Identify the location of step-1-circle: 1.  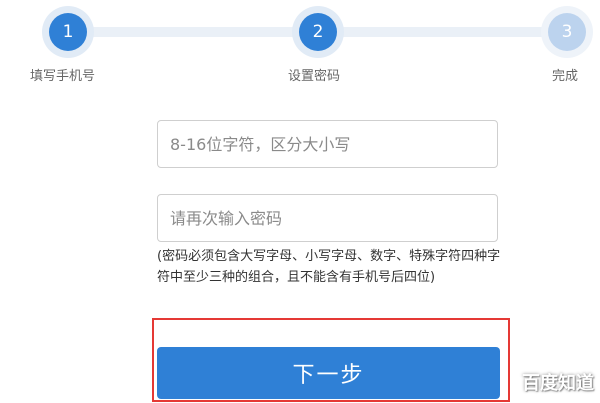
(68, 32).